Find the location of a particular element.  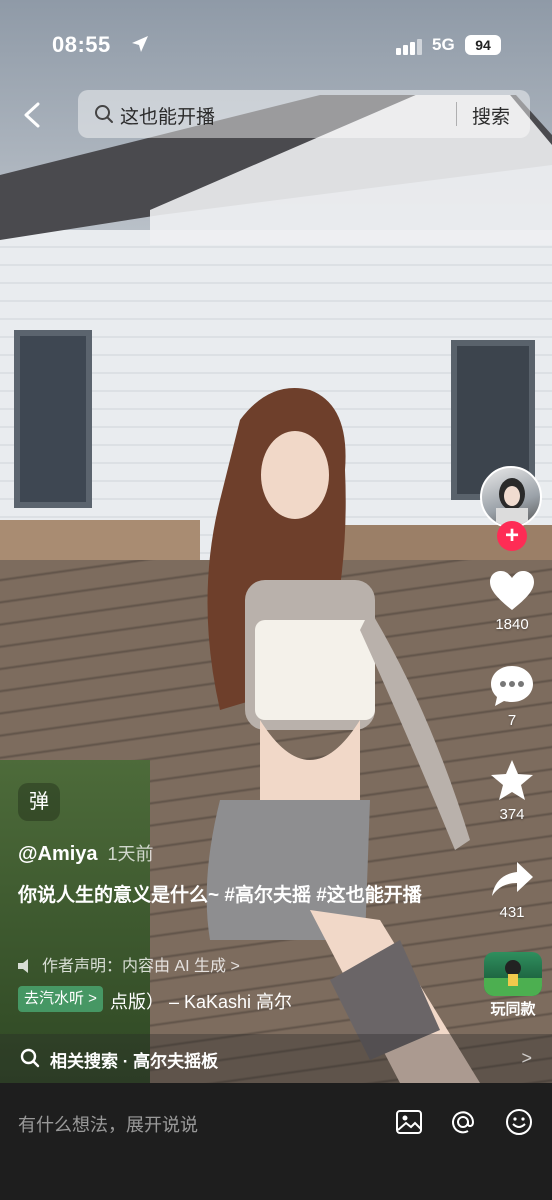

same-style-button: 玩同款 is located at coordinates (513, 985).